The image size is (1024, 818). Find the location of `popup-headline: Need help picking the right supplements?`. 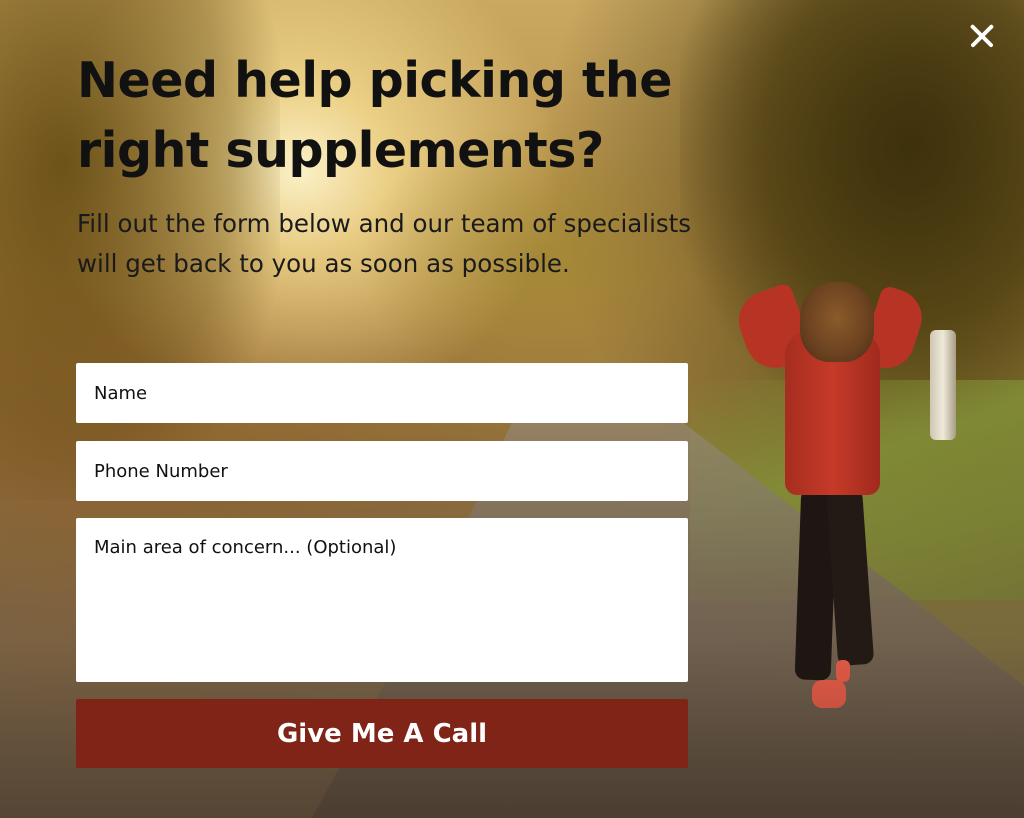

popup-headline: Need help picking the right supplements? is located at coordinates (375, 115).